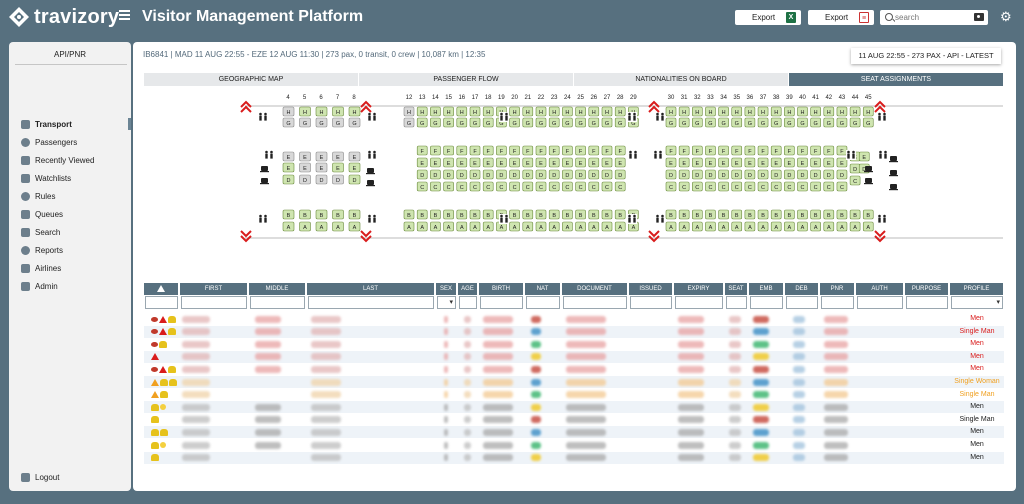 This screenshot has width=1024, height=504. I want to click on profile-label: Single Man, so click(977, 419).